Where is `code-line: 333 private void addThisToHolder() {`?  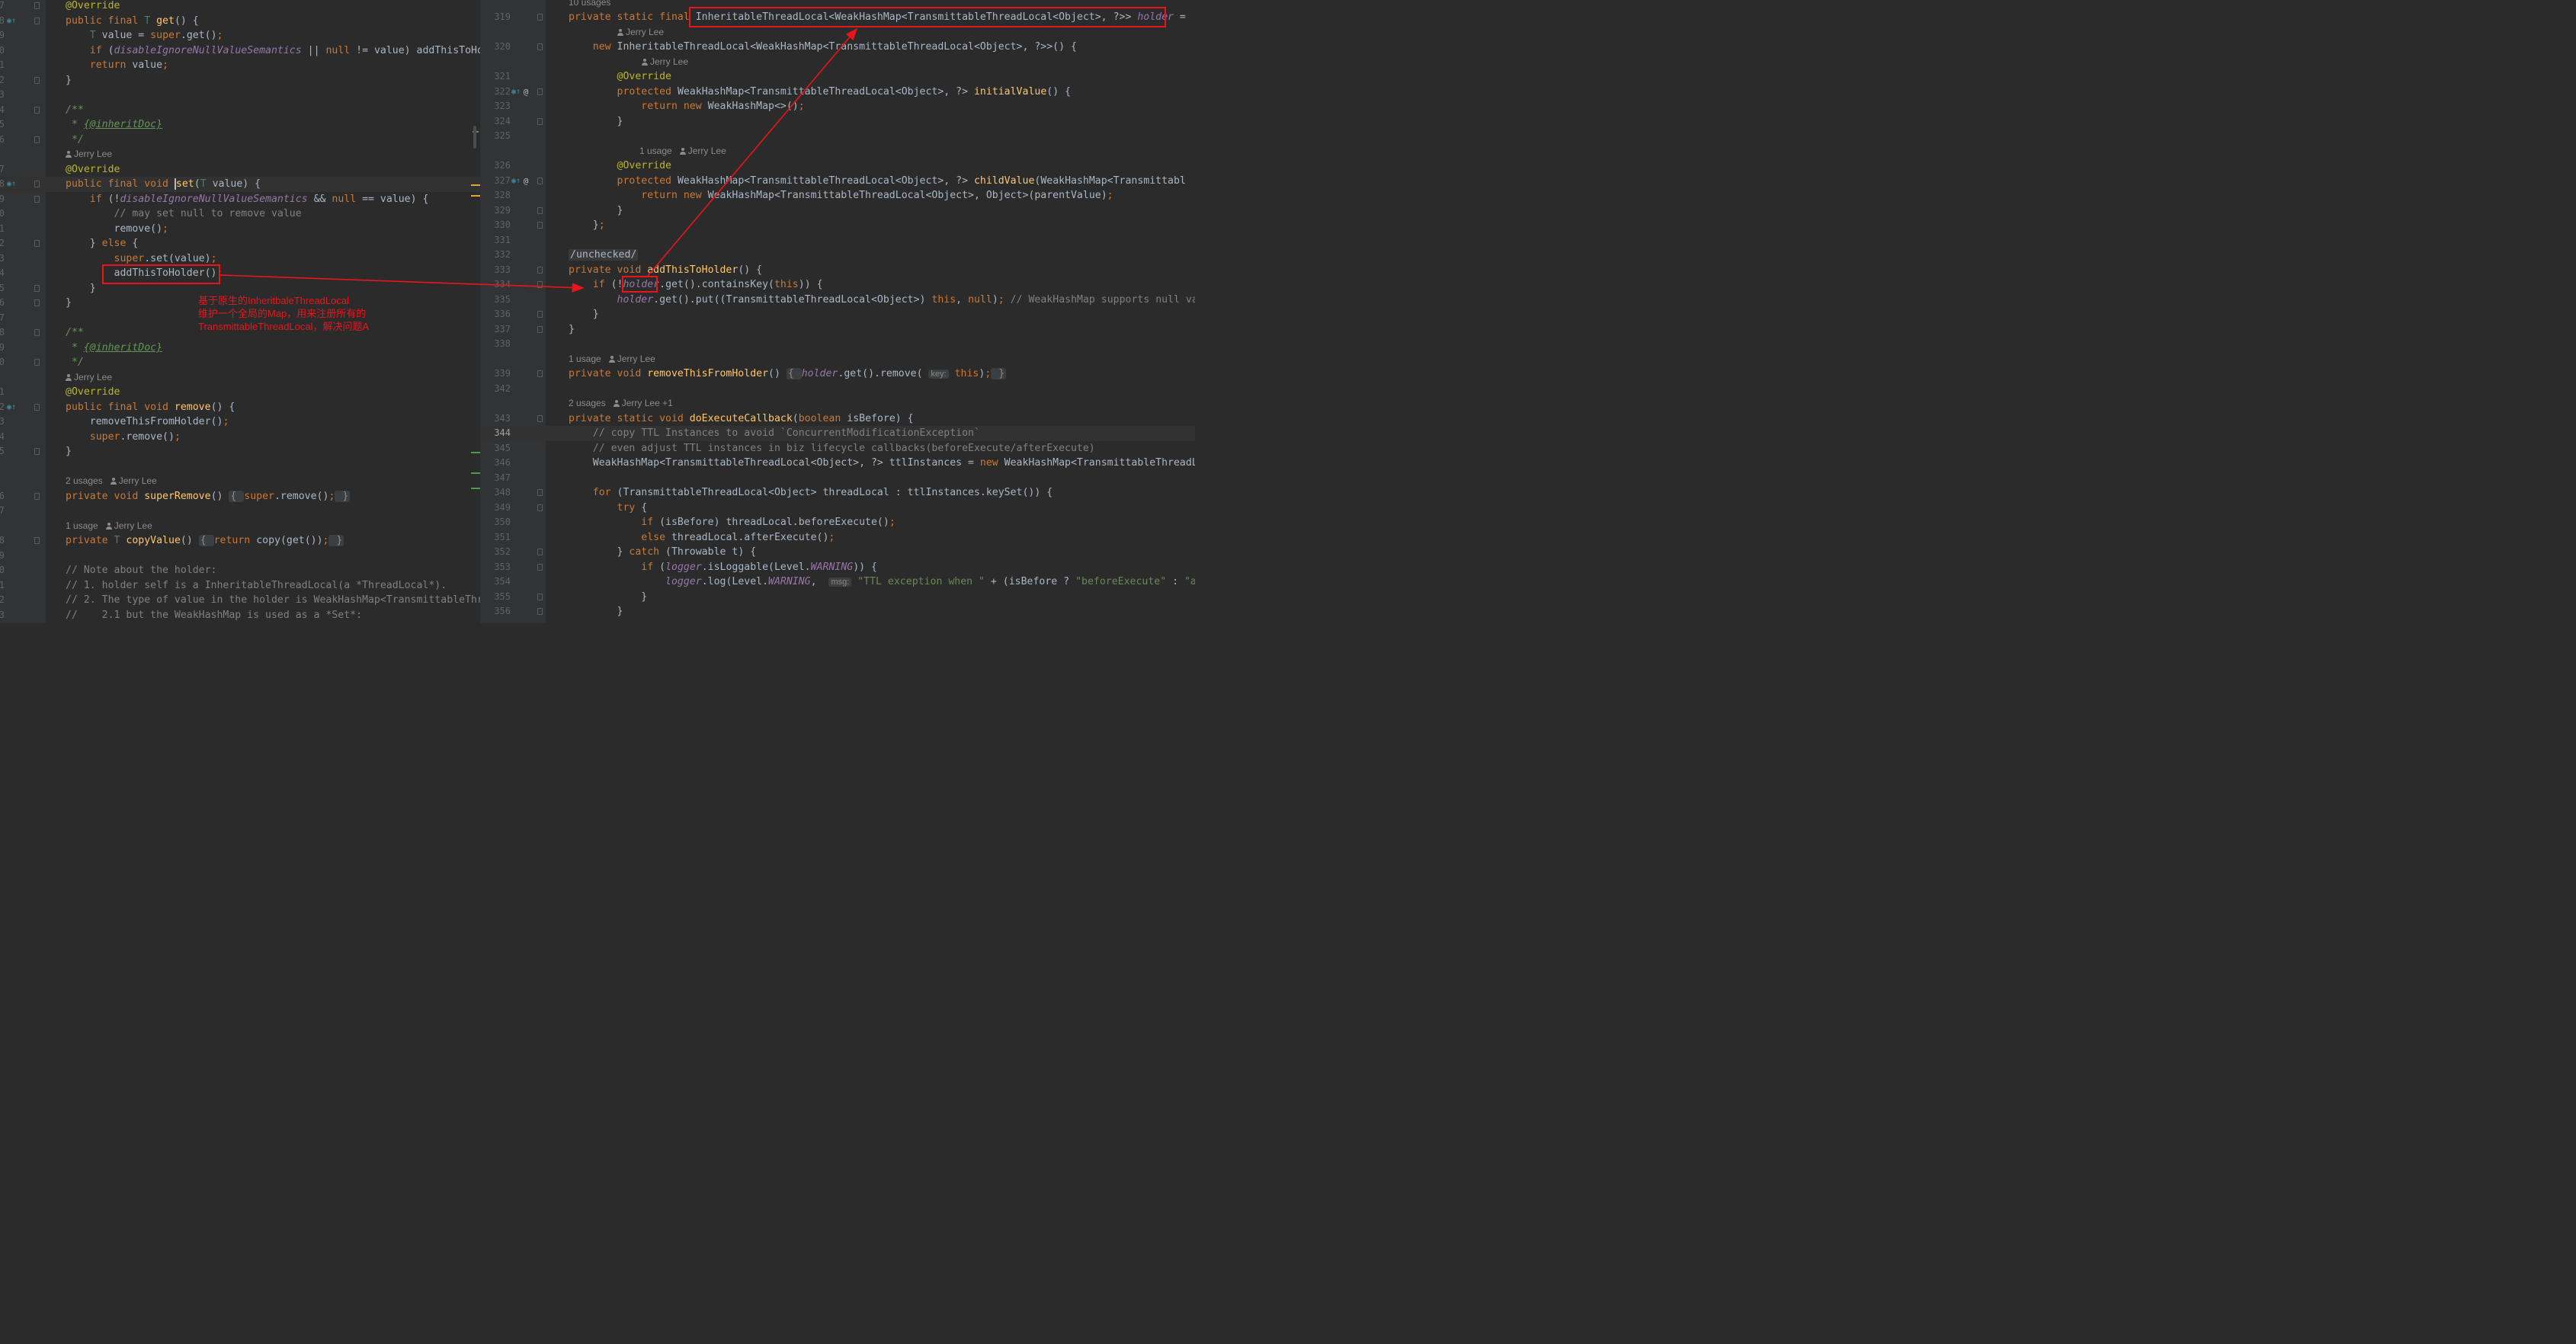 code-line: 333 private void addThisToHolder() { is located at coordinates (838, 270).